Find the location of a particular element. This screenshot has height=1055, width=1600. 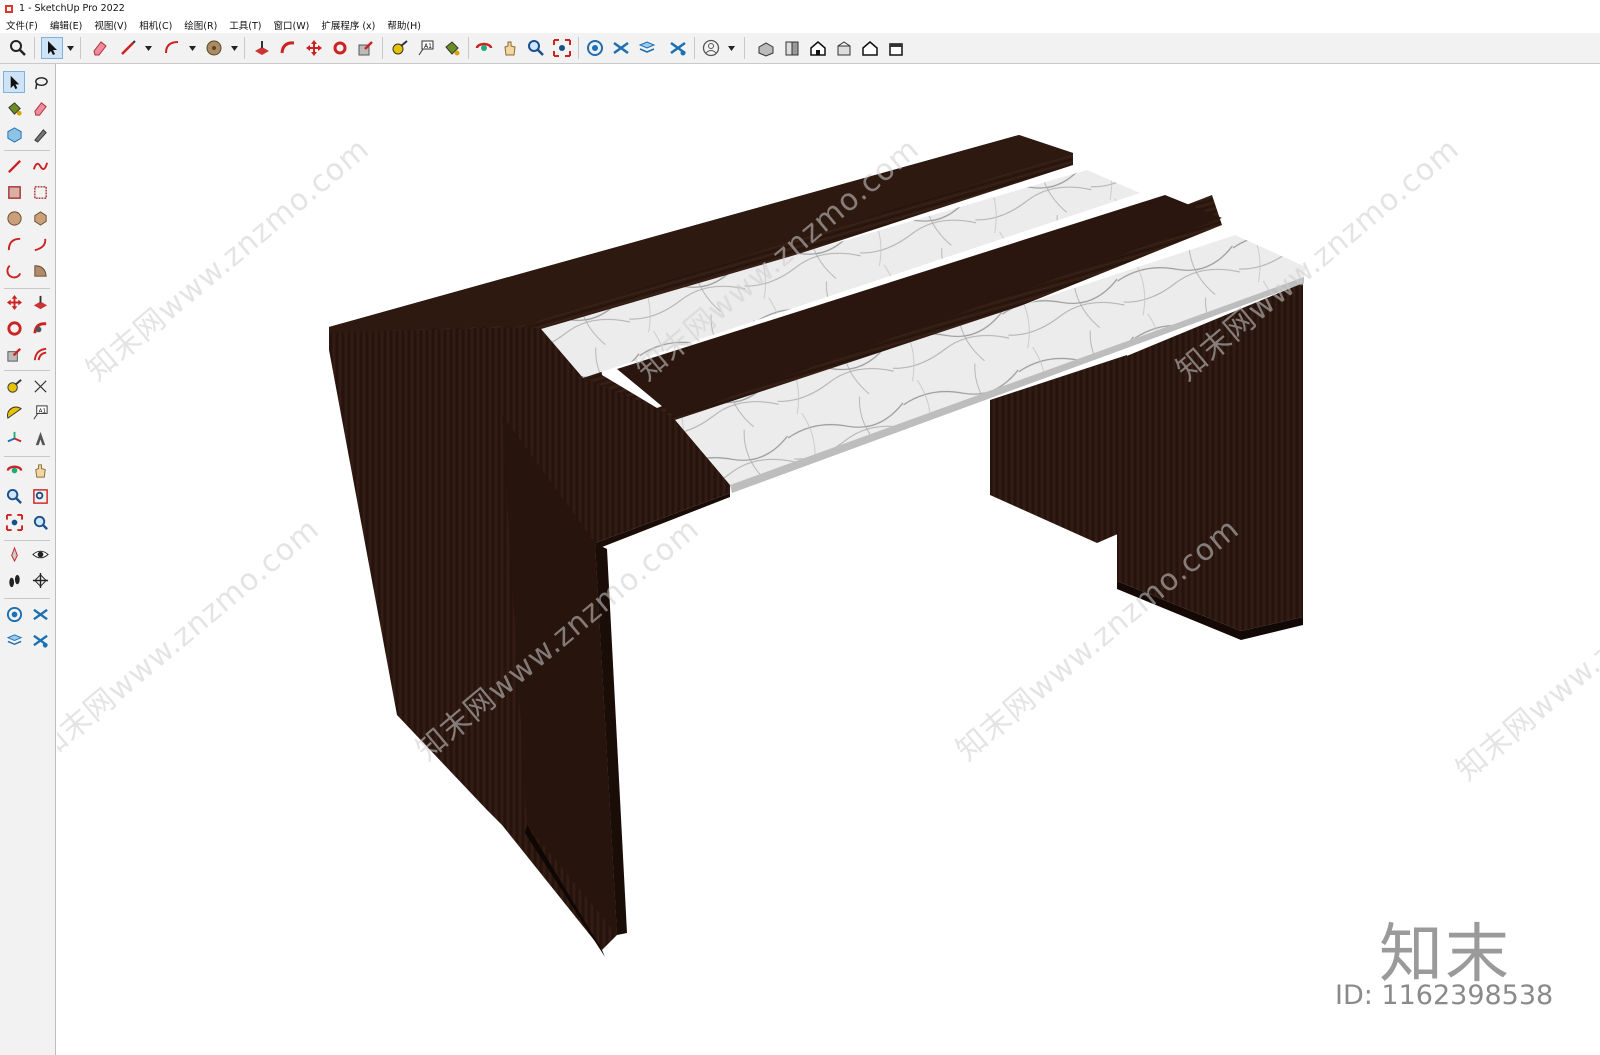

walk-icon is located at coordinates (14, 580).